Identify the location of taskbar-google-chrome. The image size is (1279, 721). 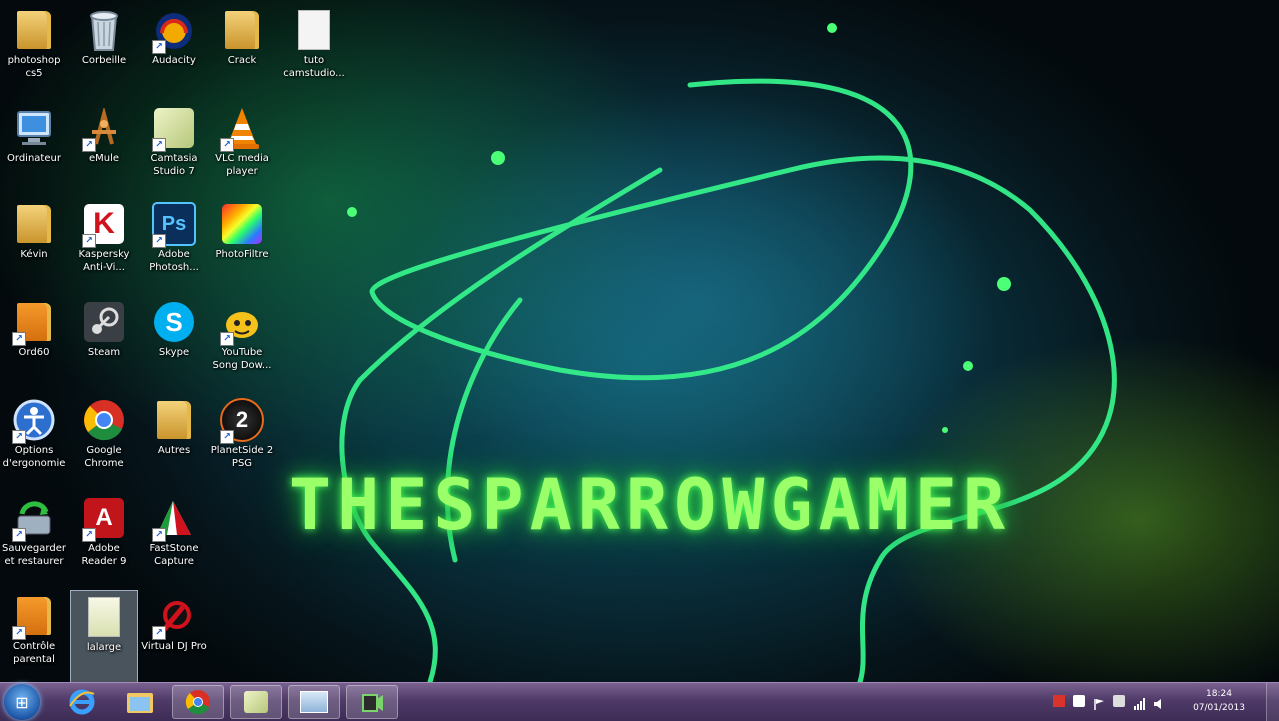
(198, 702).